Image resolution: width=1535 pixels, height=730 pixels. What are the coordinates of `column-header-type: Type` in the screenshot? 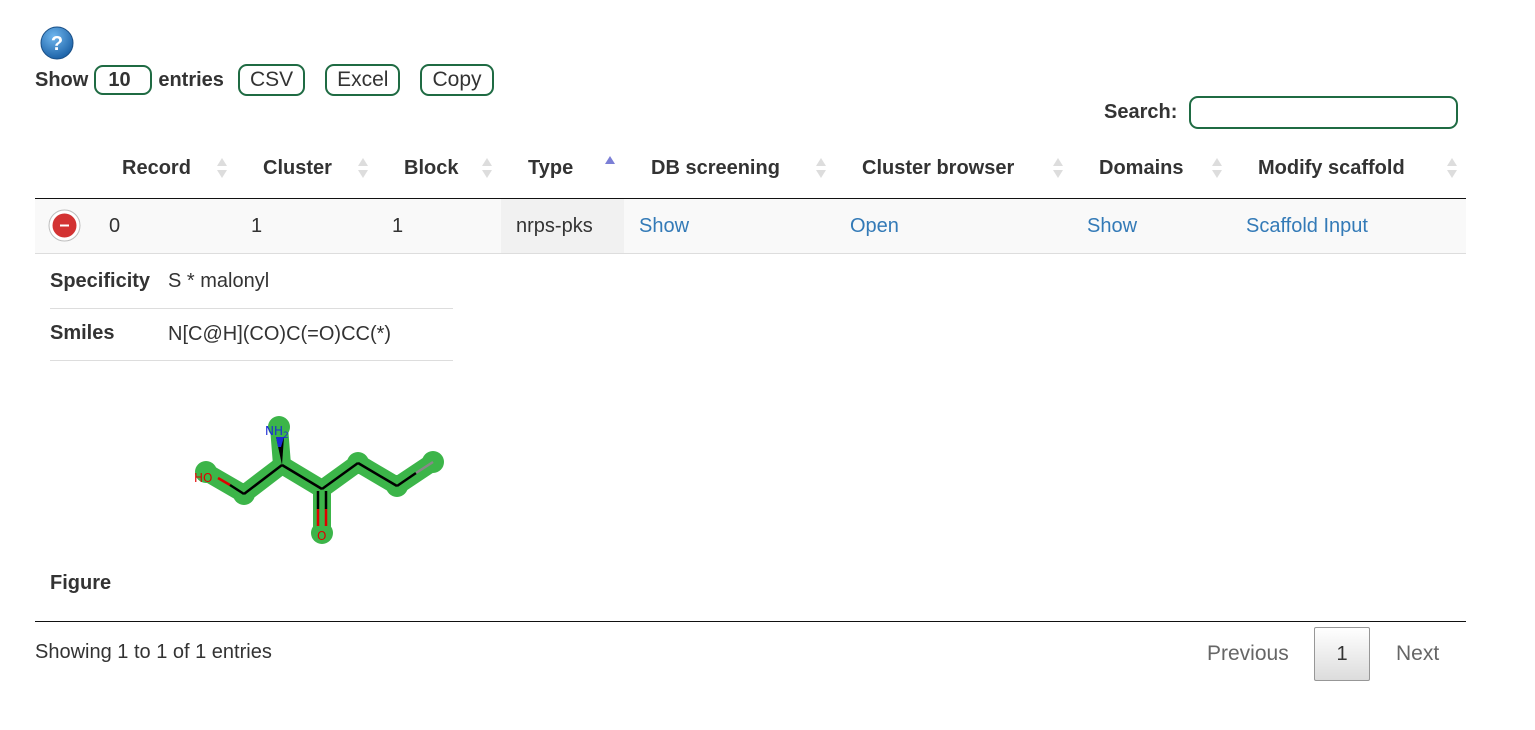 It's located at (550, 168).